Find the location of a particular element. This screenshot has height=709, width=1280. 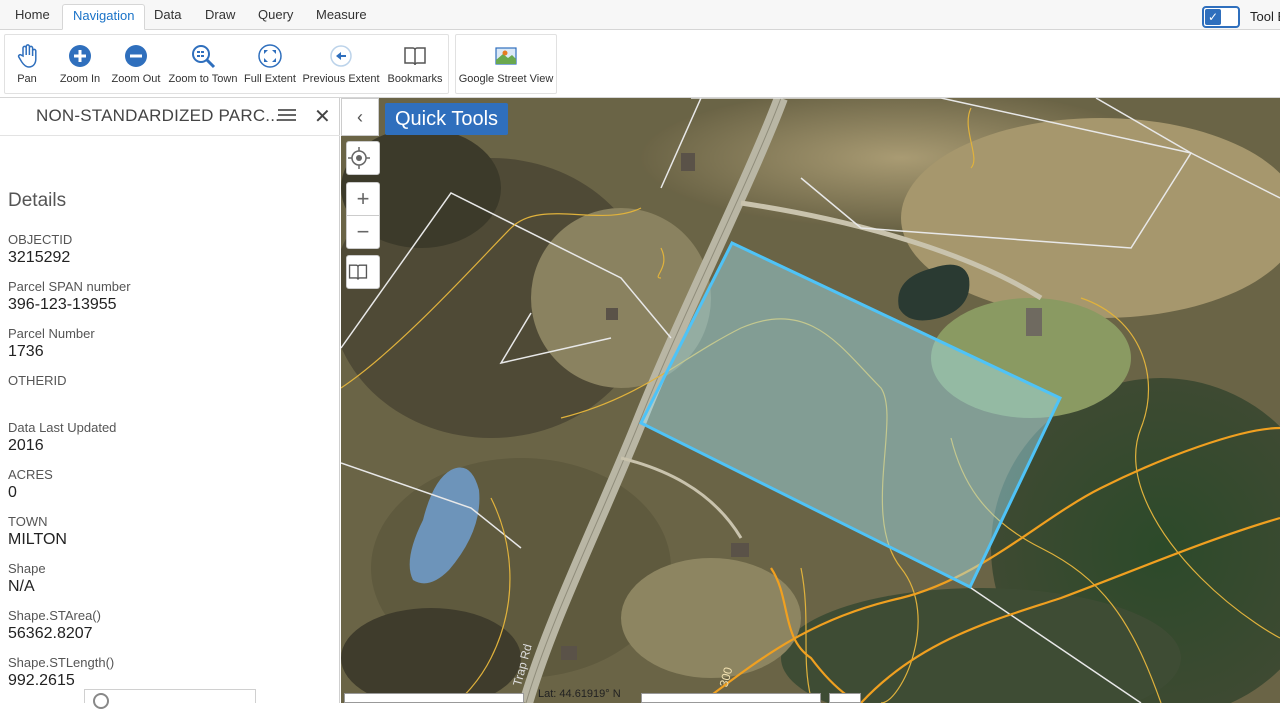

circle-icon is located at coordinates (101, 701).